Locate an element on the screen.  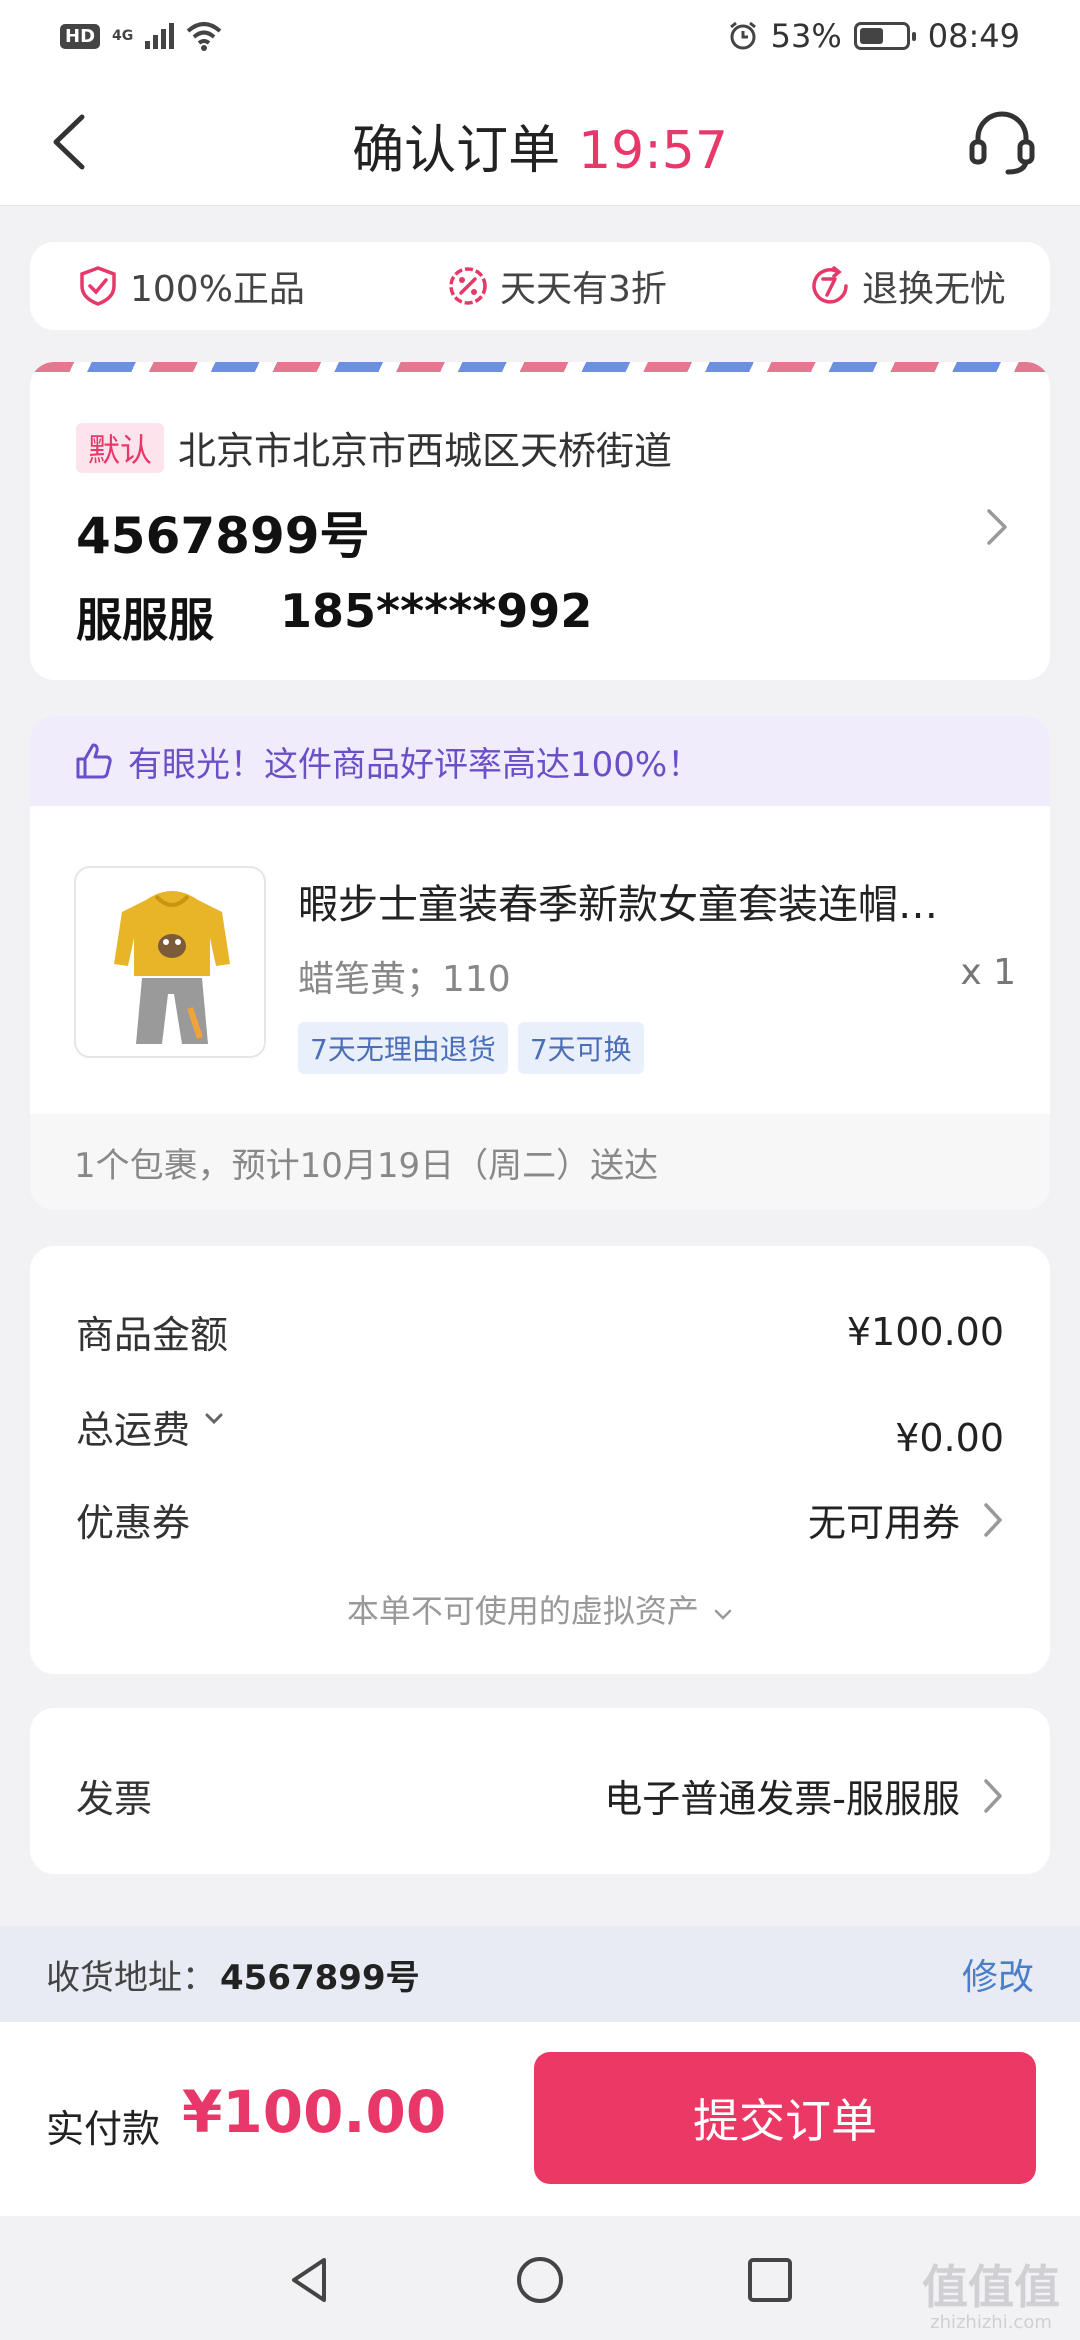
guarantee-label: 100%正品 is located at coordinates (217, 289).